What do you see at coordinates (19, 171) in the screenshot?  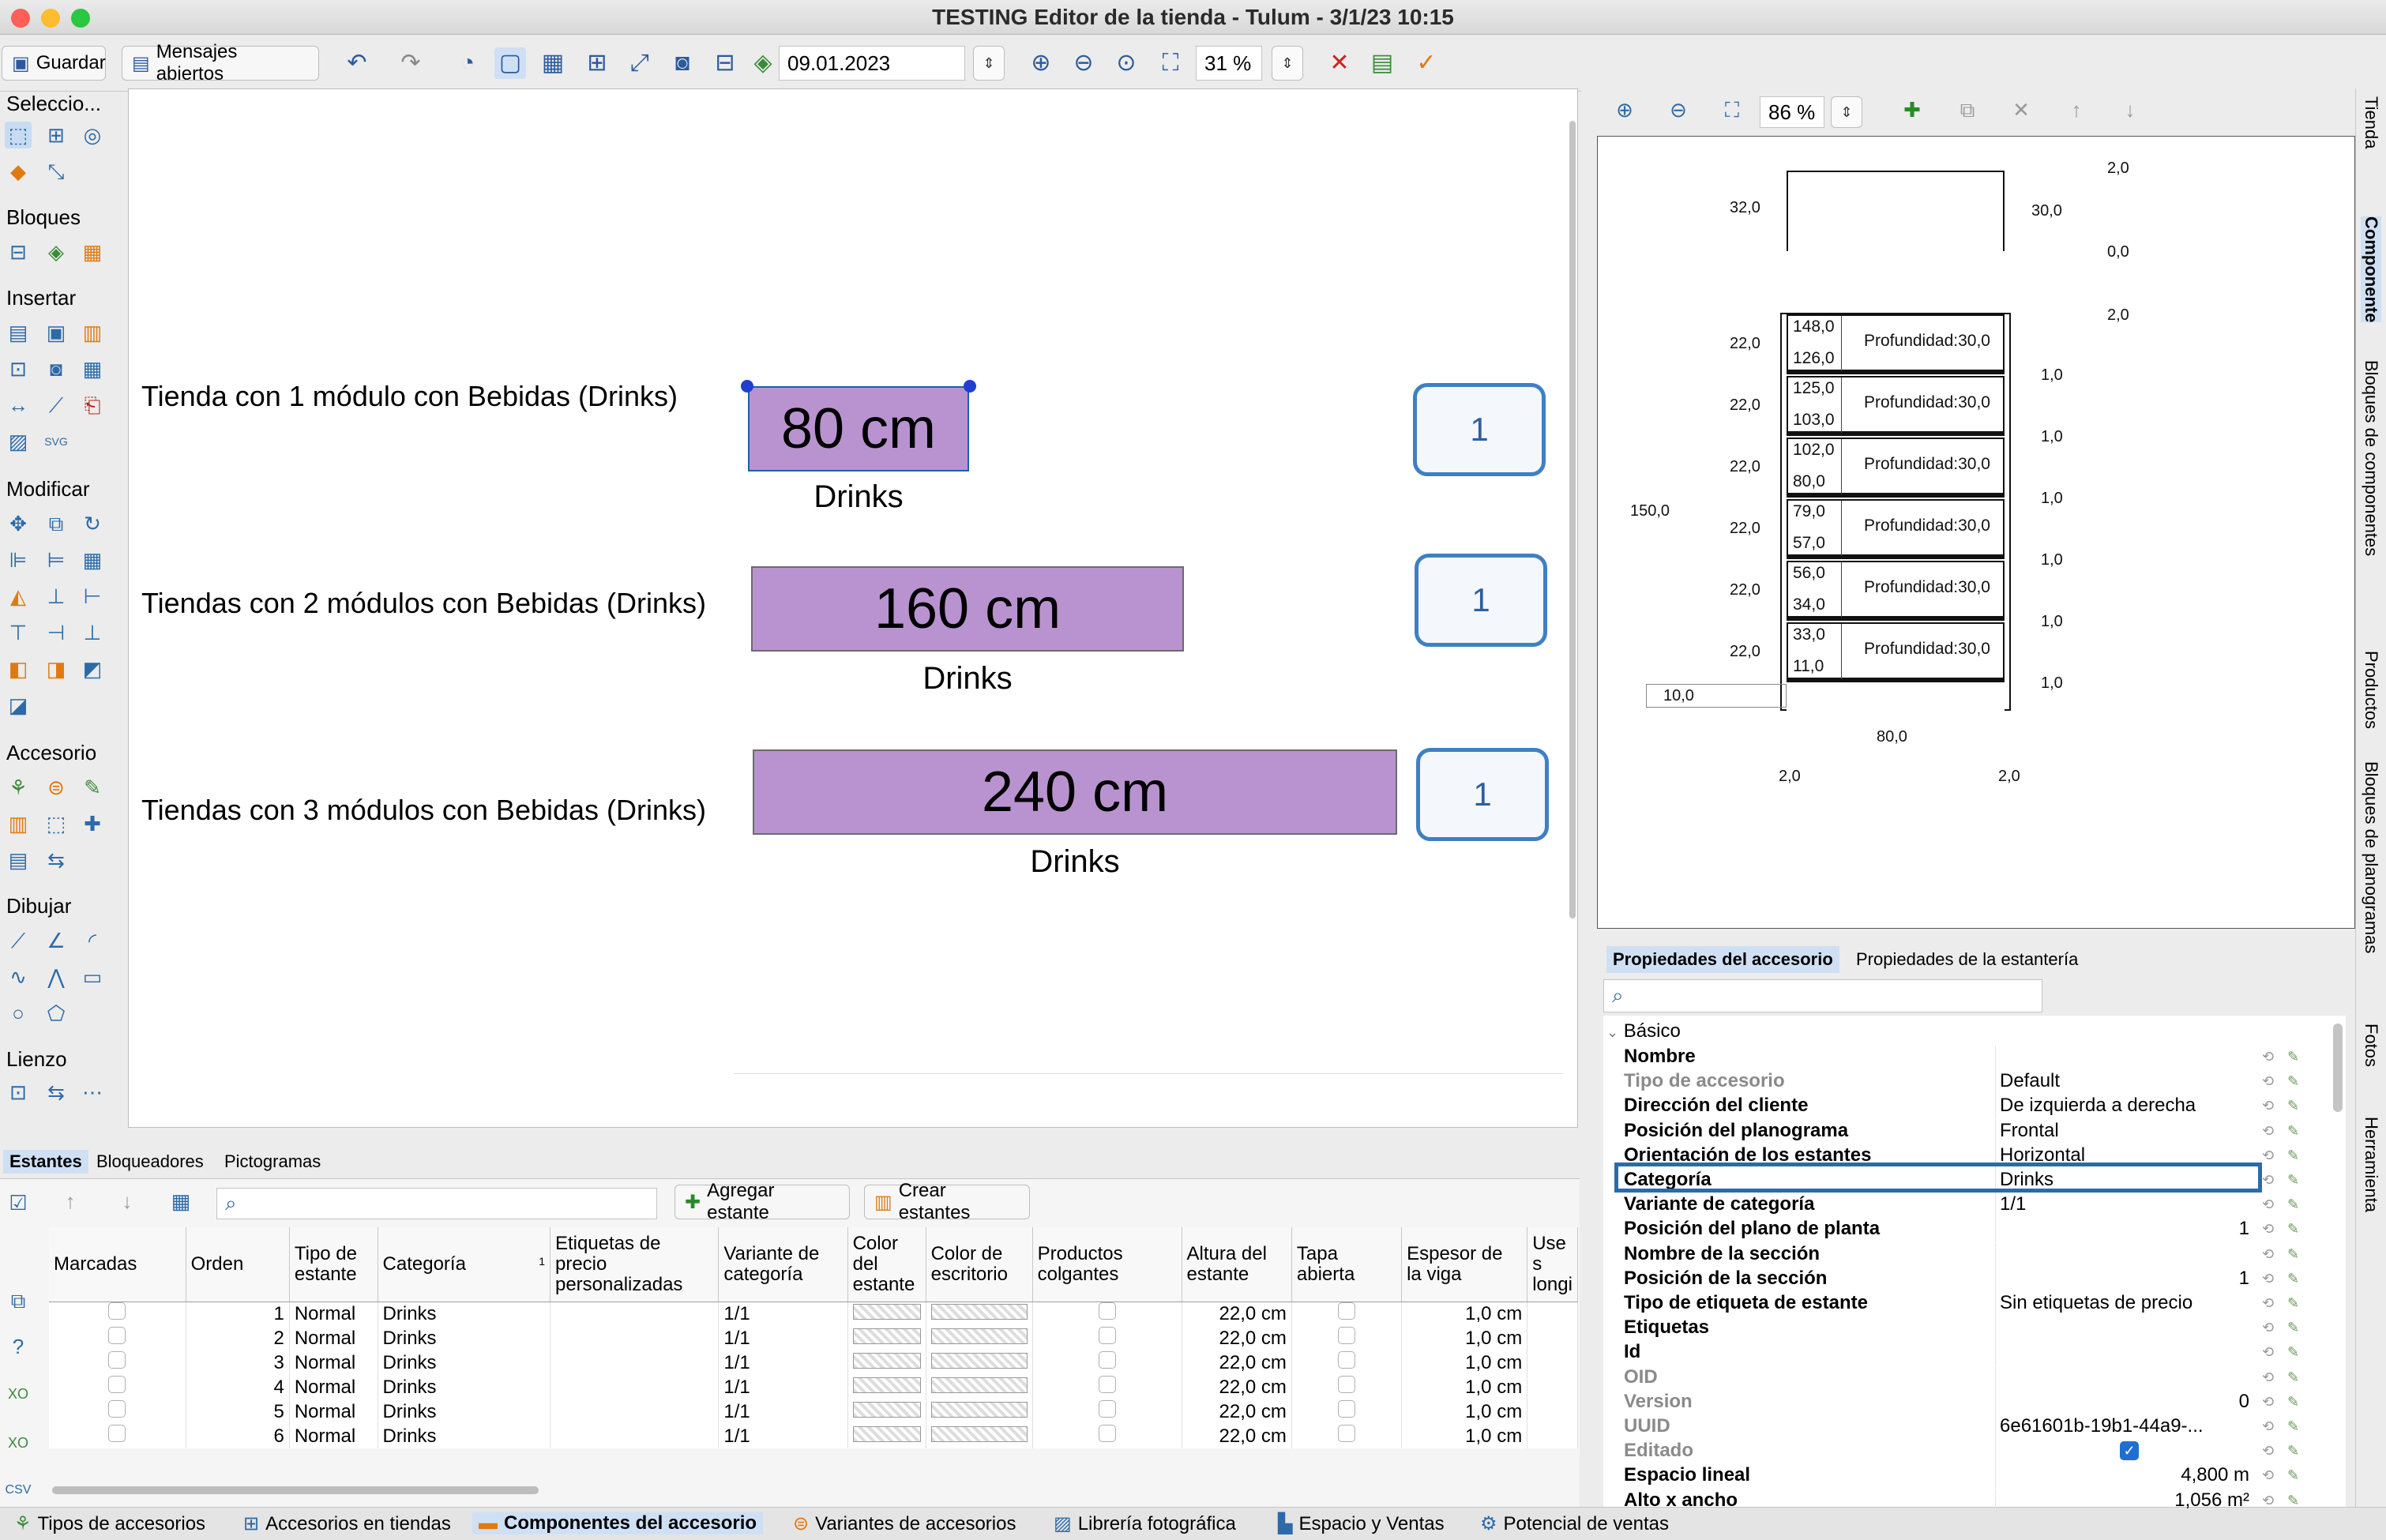 I see `layers-tool-icon: ◆` at bounding box center [19, 171].